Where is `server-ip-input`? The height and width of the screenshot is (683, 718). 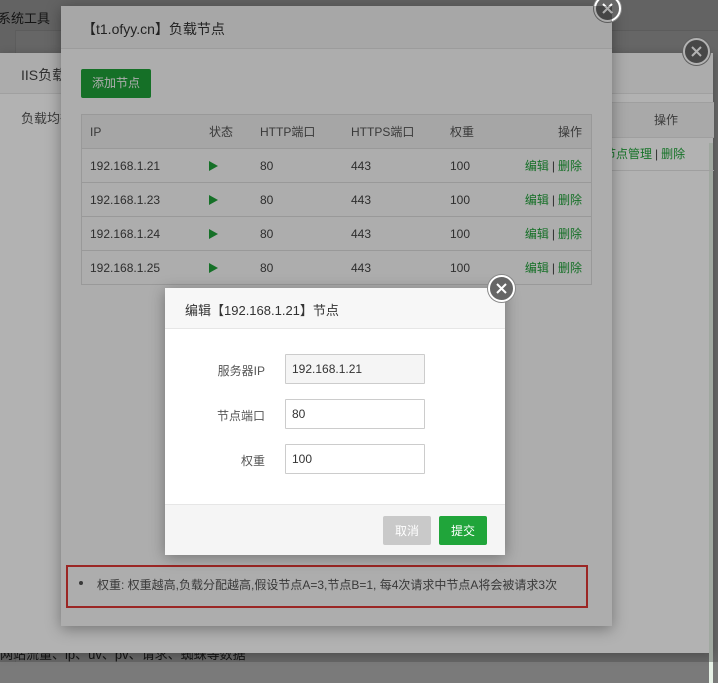
server-ip-input is located at coordinates (355, 369).